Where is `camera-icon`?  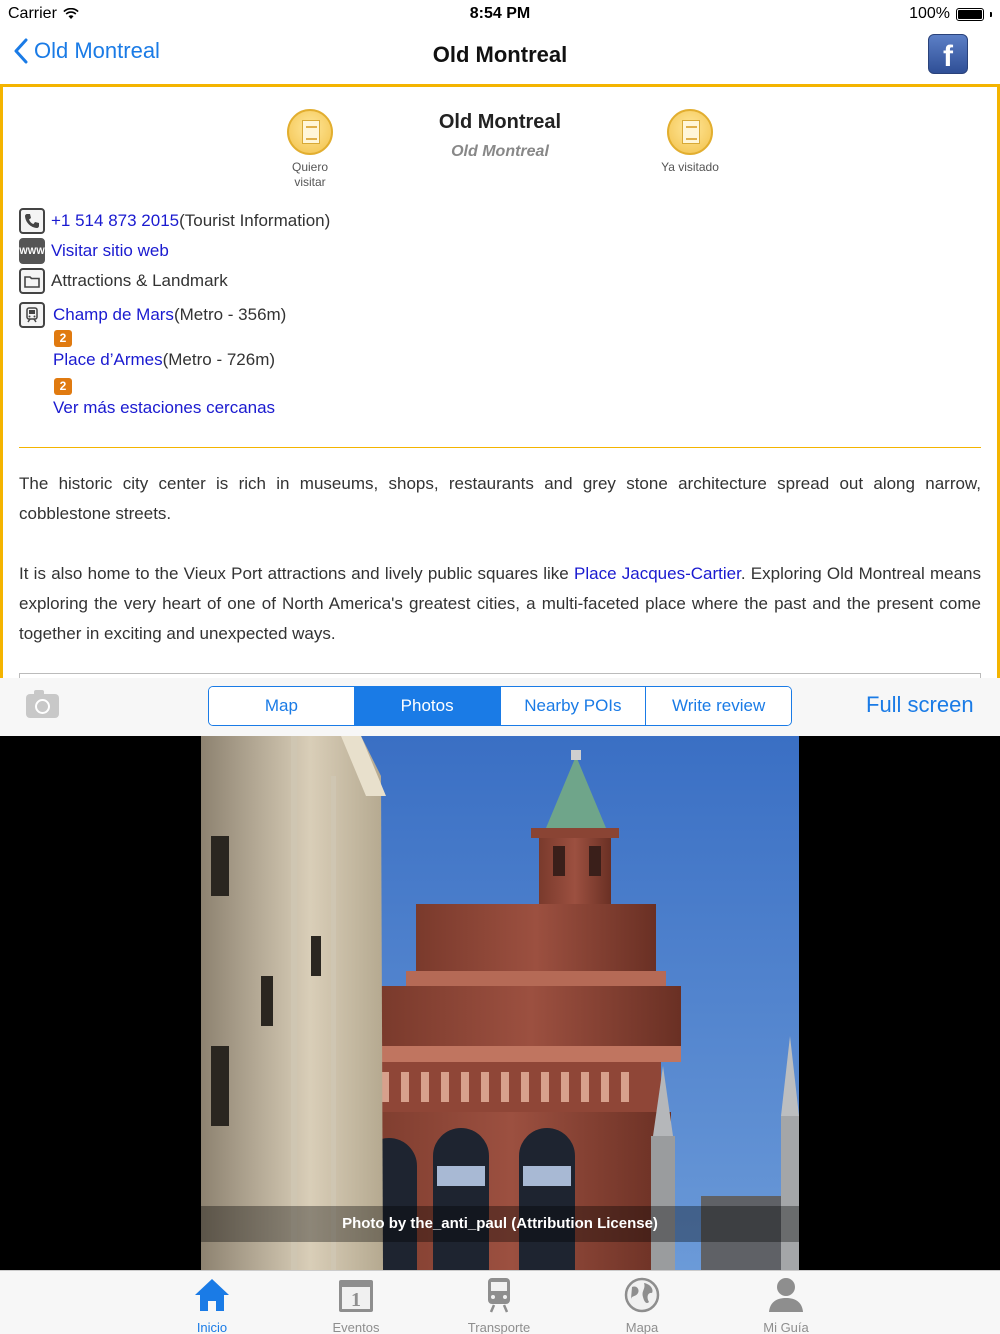 camera-icon is located at coordinates (42, 704).